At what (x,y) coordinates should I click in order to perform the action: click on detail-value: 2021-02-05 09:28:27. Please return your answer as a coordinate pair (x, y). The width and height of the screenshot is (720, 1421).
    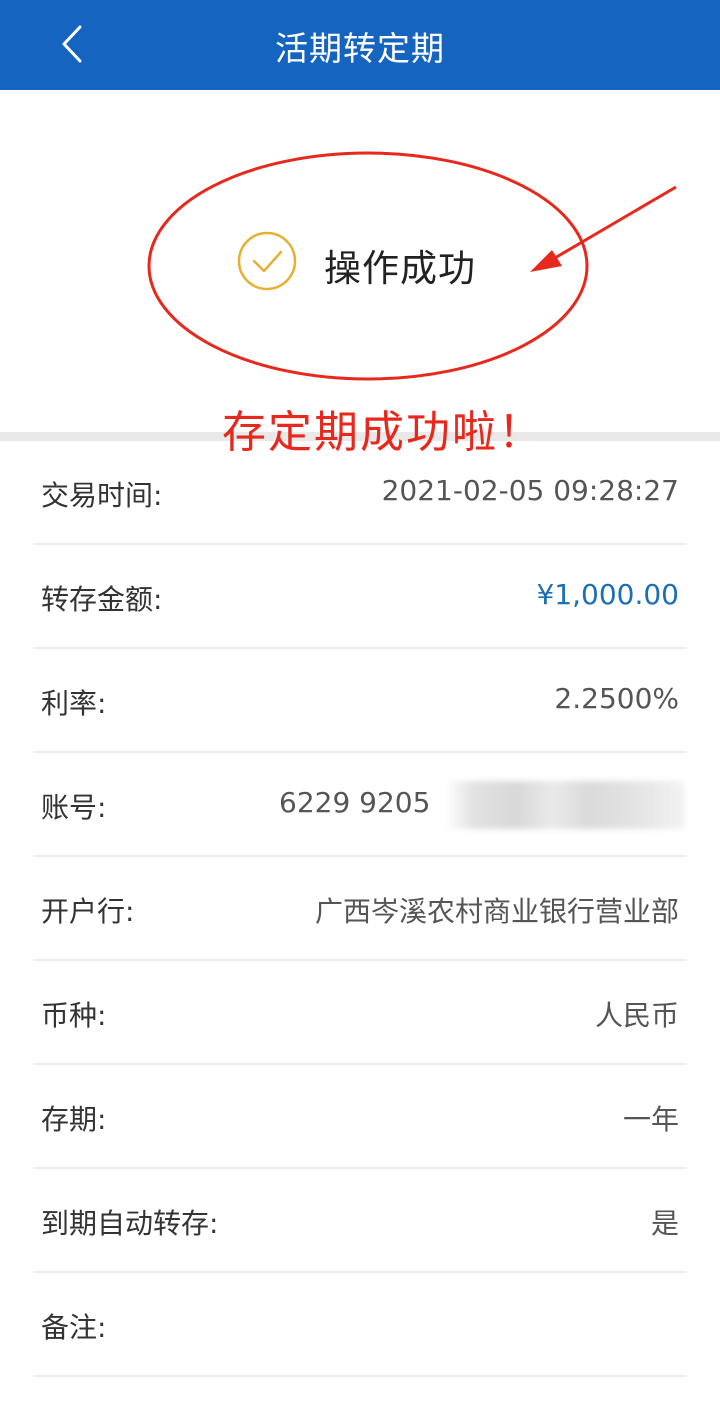
    Looking at the image, I should click on (530, 490).